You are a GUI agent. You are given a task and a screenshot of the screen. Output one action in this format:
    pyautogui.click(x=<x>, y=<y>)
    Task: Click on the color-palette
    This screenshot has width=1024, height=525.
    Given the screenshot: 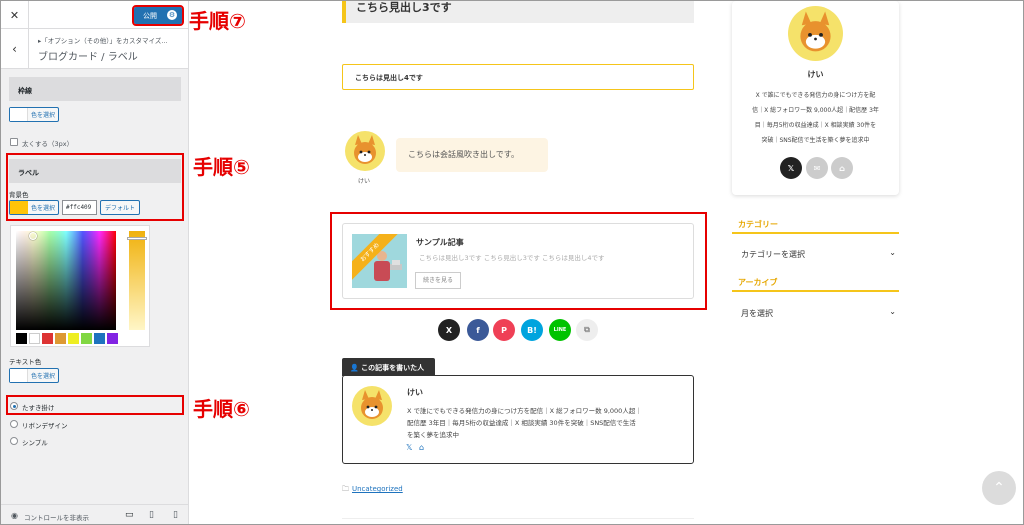 What is the action you would take?
    pyautogui.click(x=67, y=338)
    